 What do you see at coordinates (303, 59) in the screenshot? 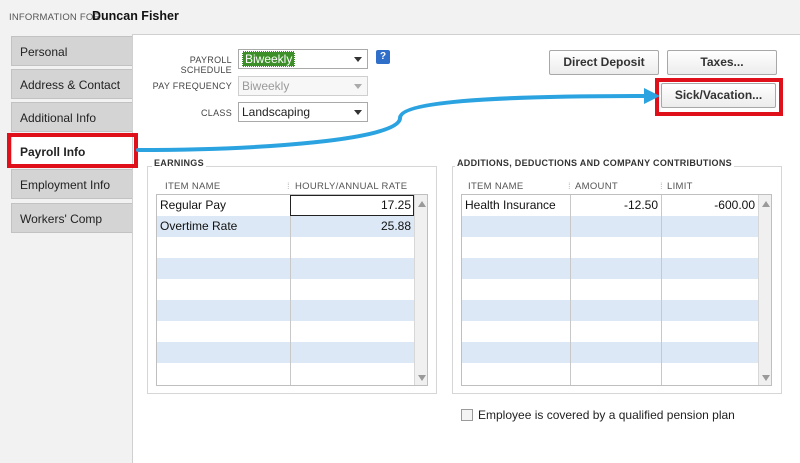
I see `payroll-schedule-select: Biweekly` at bounding box center [303, 59].